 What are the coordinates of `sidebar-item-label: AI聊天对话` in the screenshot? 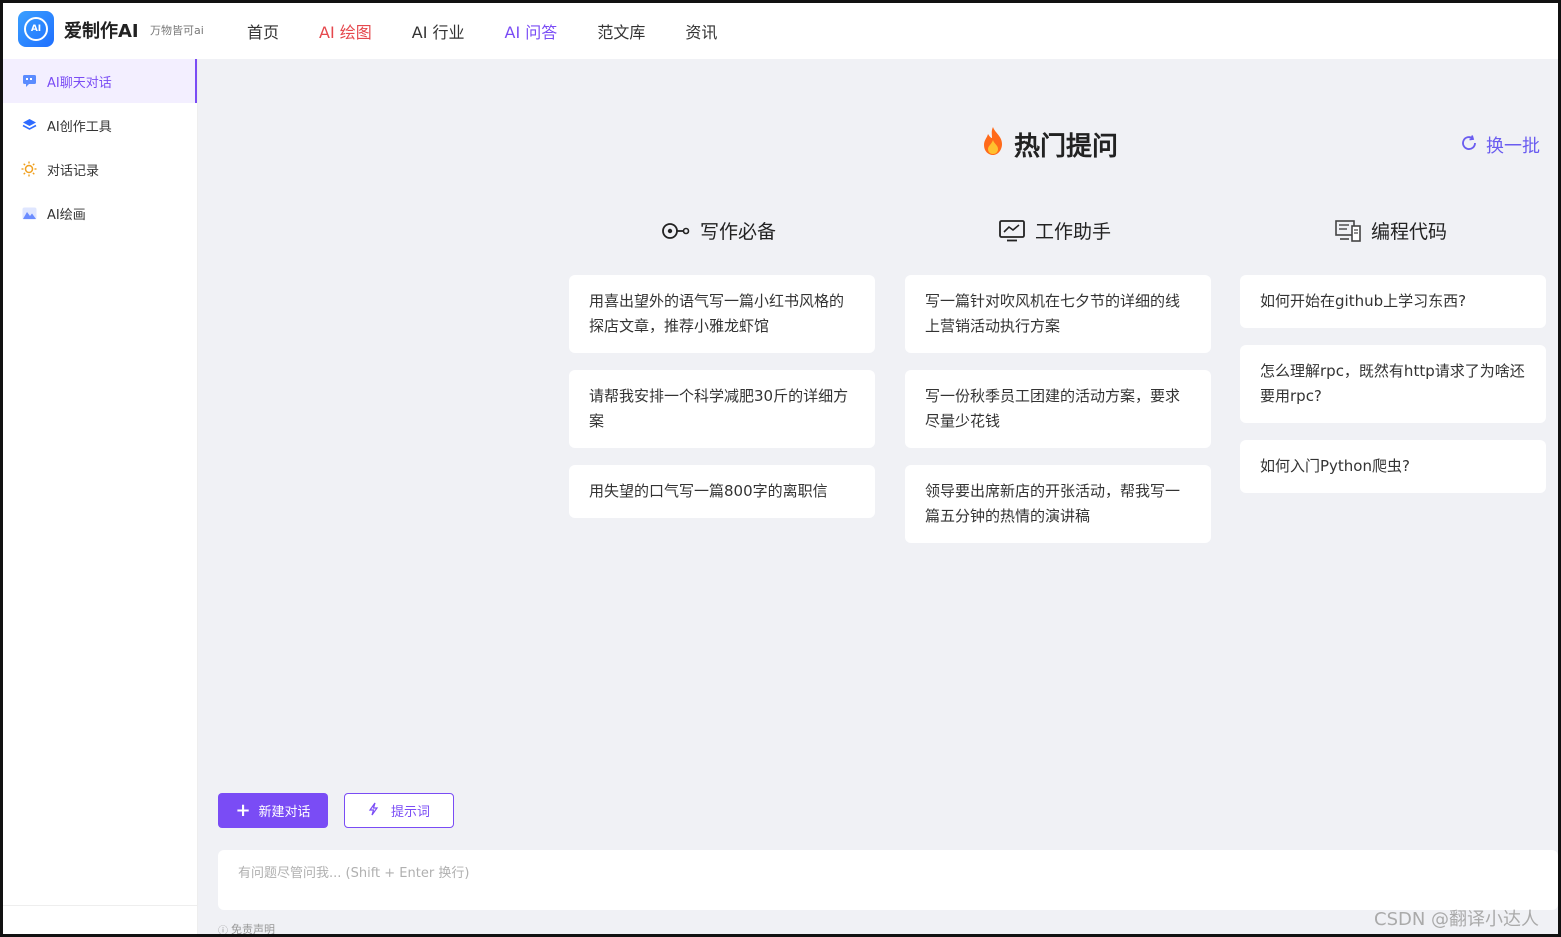 It's located at (79, 83).